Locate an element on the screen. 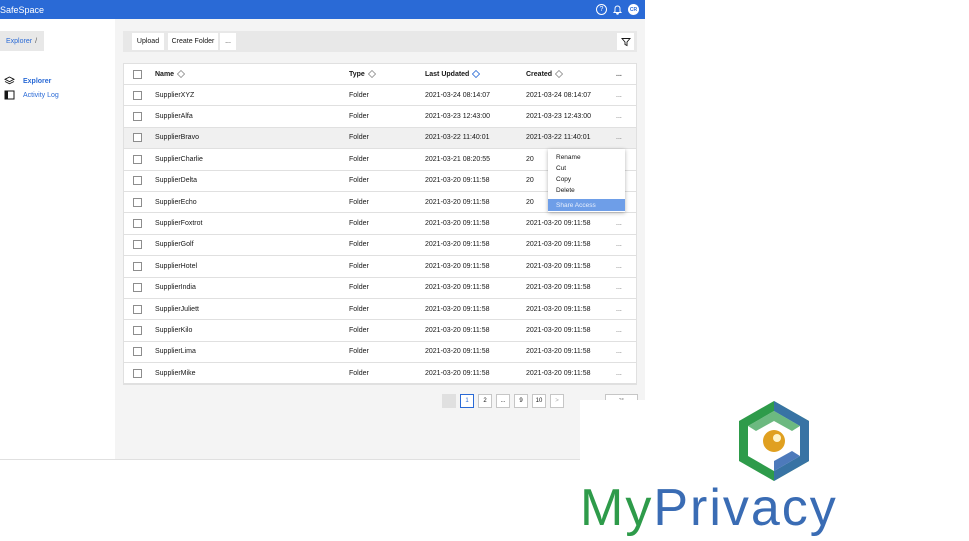 This screenshot has height=541, width=969. context-menu-item-share-access: Share Access is located at coordinates (586, 205).